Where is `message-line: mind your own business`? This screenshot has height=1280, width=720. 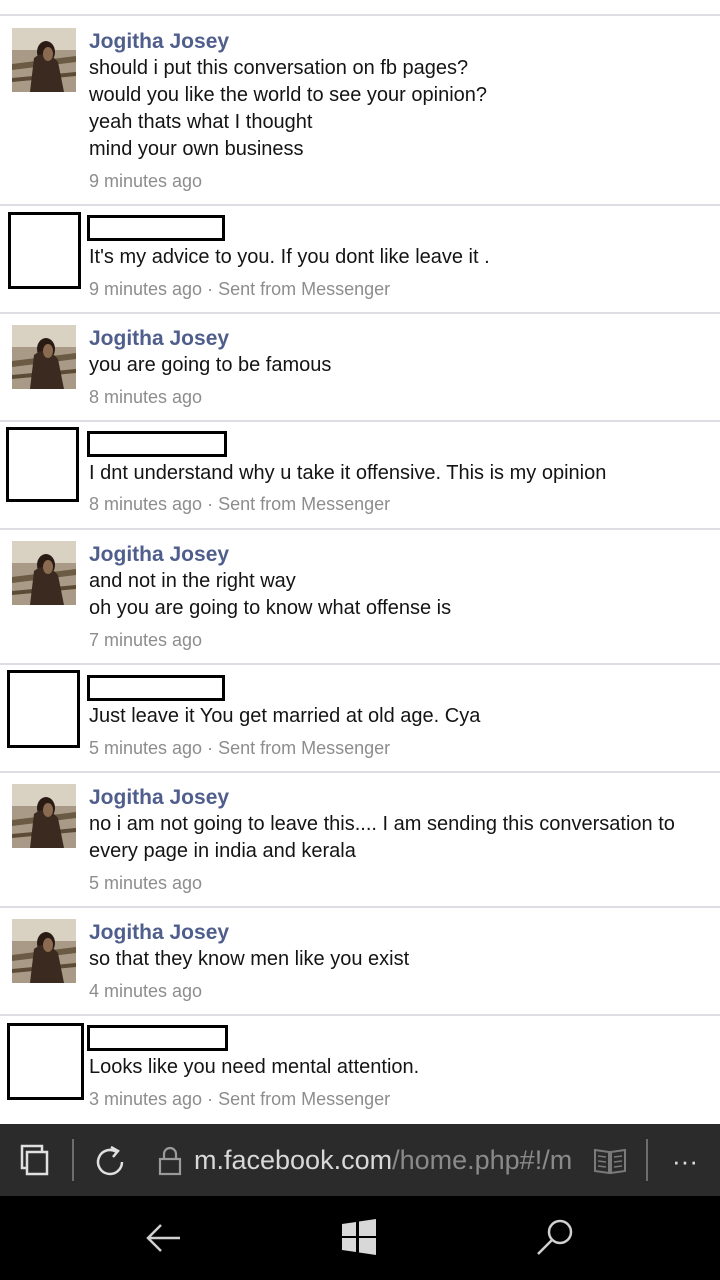 message-line: mind your own business is located at coordinates (196, 149).